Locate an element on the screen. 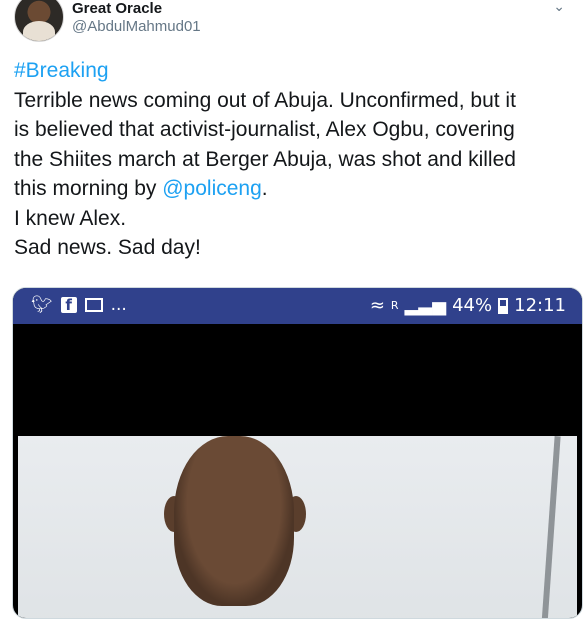  tweet-text-fragment: . is located at coordinates (264, 188).